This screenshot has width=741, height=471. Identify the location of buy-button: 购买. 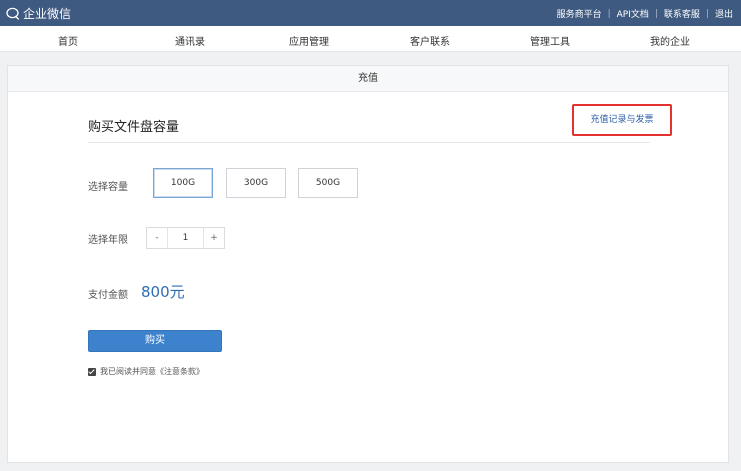
(155, 341).